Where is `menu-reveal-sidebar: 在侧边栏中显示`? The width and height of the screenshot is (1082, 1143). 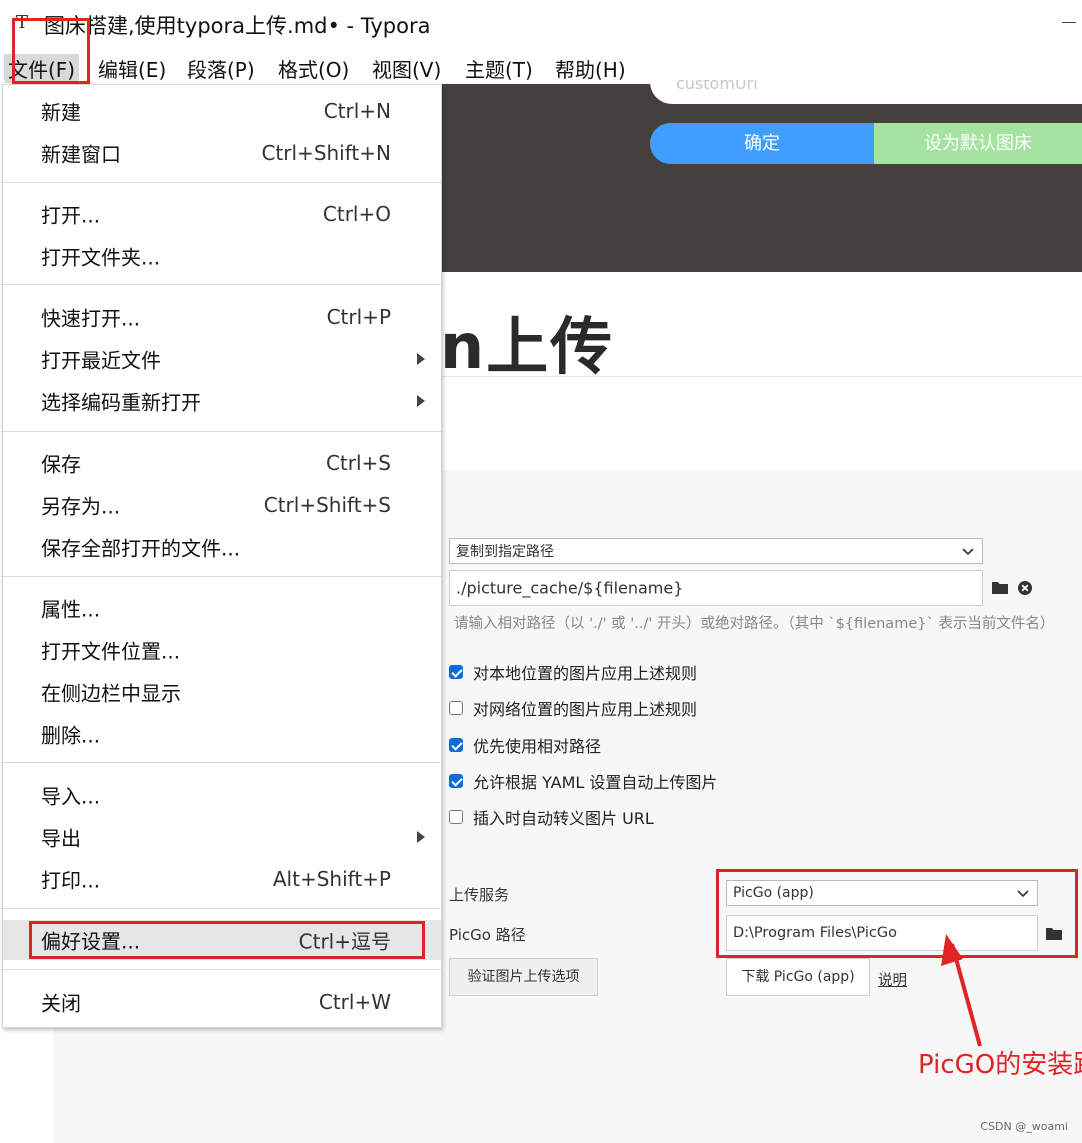 menu-reveal-sidebar: 在侧边栏中显示 is located at coordinates (222, 692).